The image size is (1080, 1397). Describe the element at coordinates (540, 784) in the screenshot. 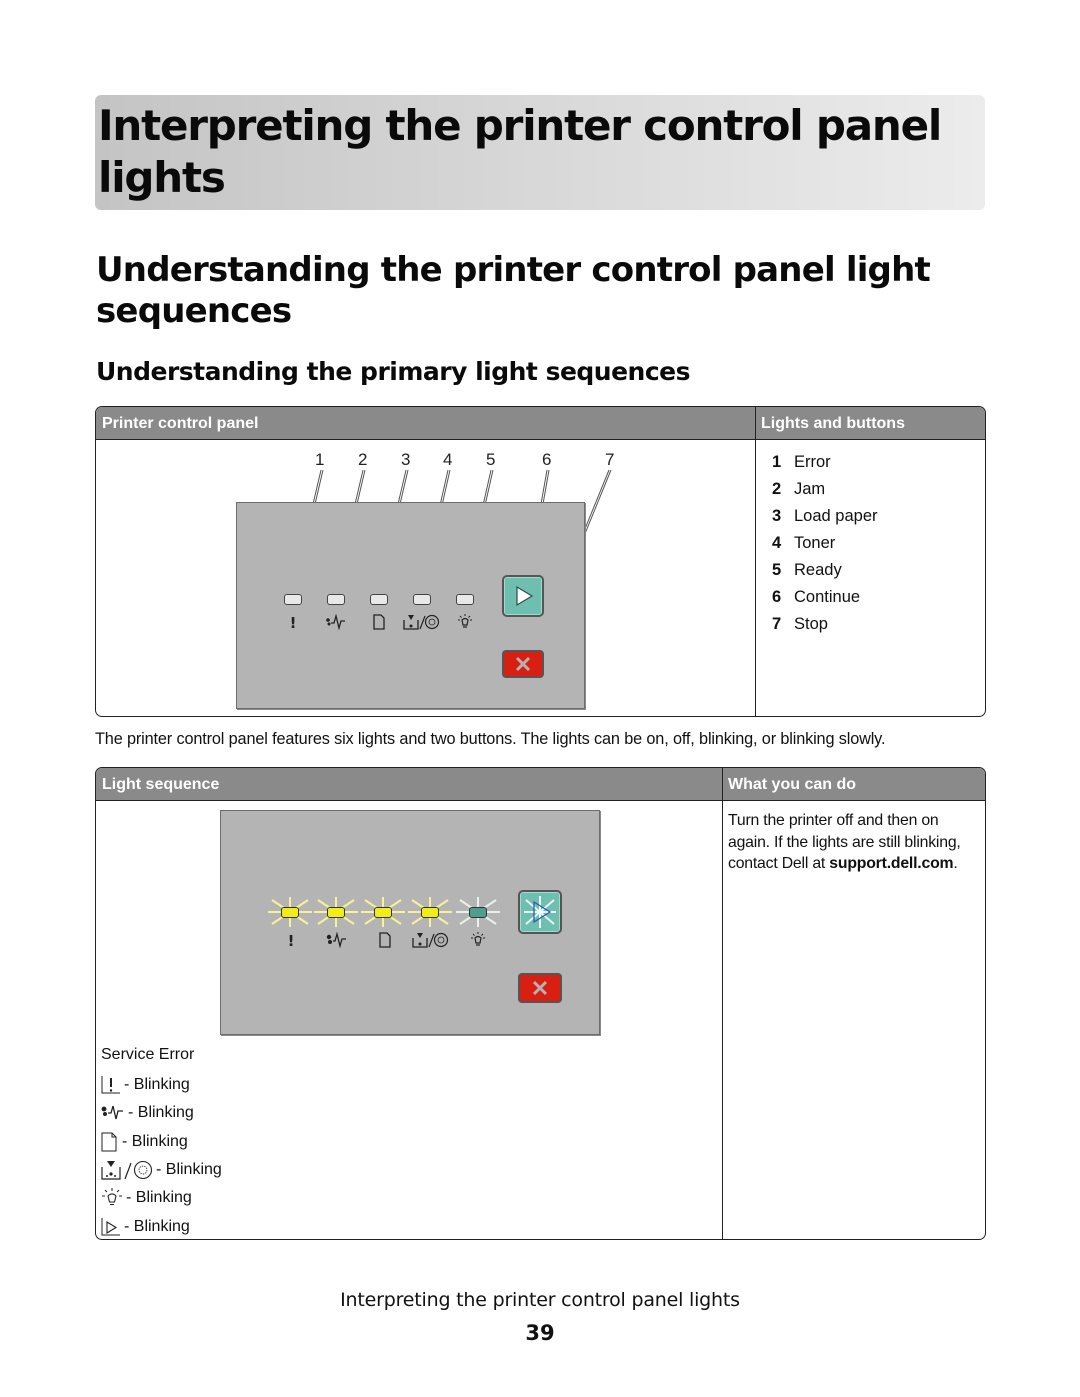

I see `table-header: Light sequence What you can do` at that location.